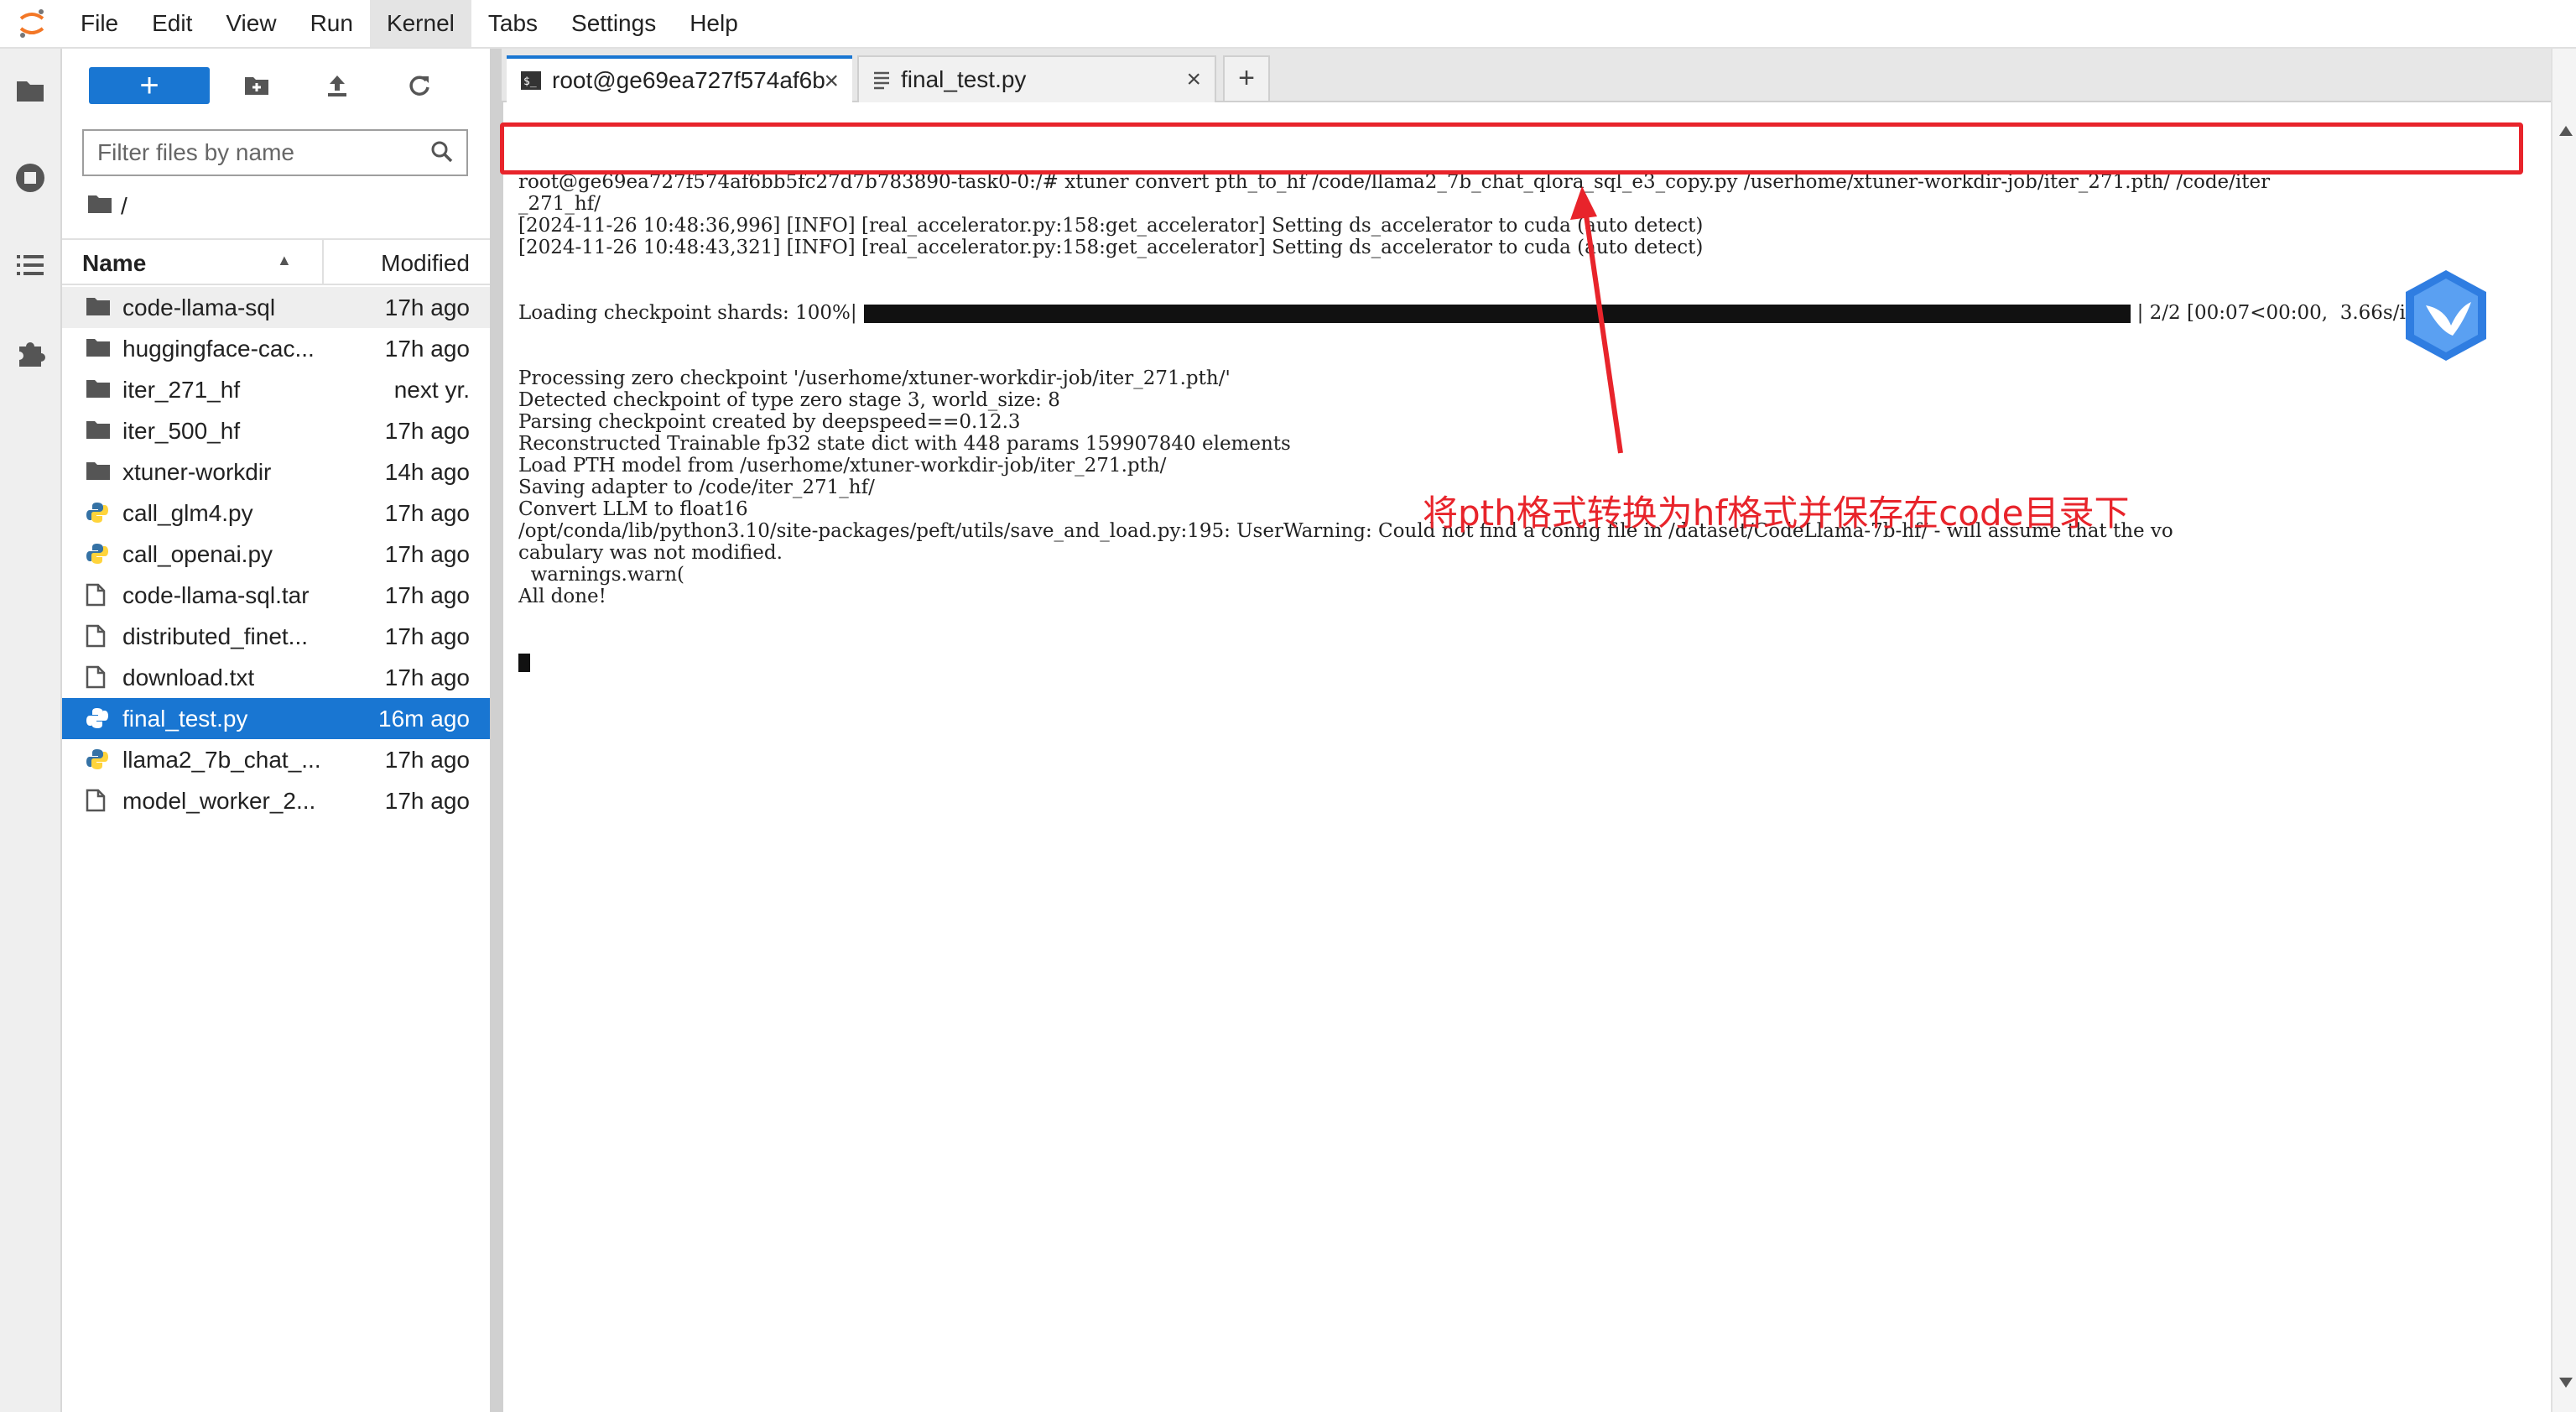  I want to click on annotation-arrow-icon, so click(1596, 320).